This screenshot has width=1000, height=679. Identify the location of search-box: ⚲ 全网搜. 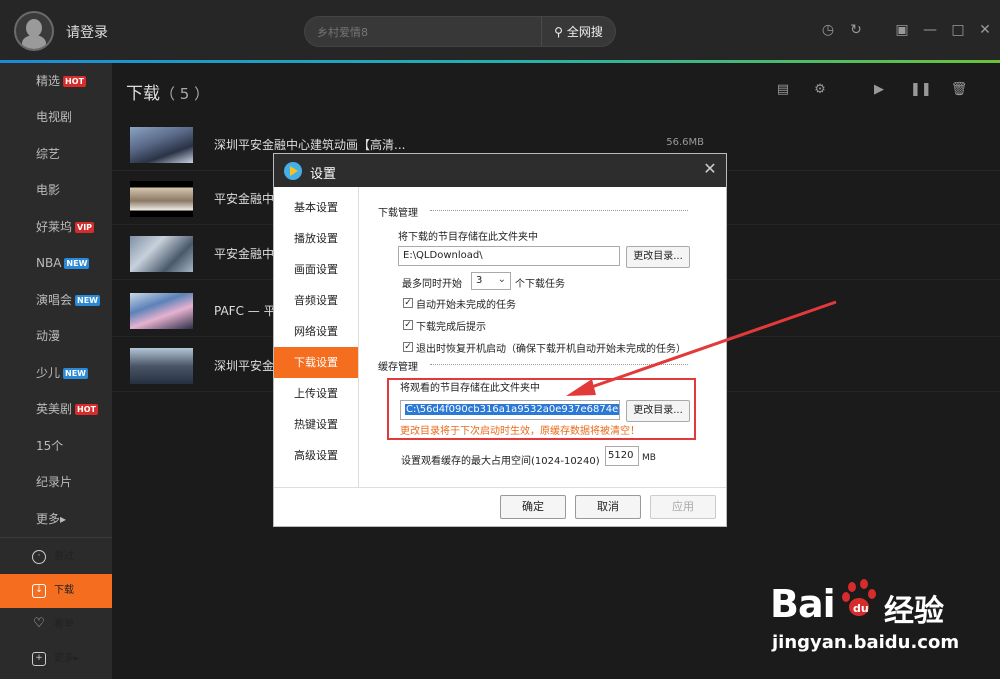
(460, 31).